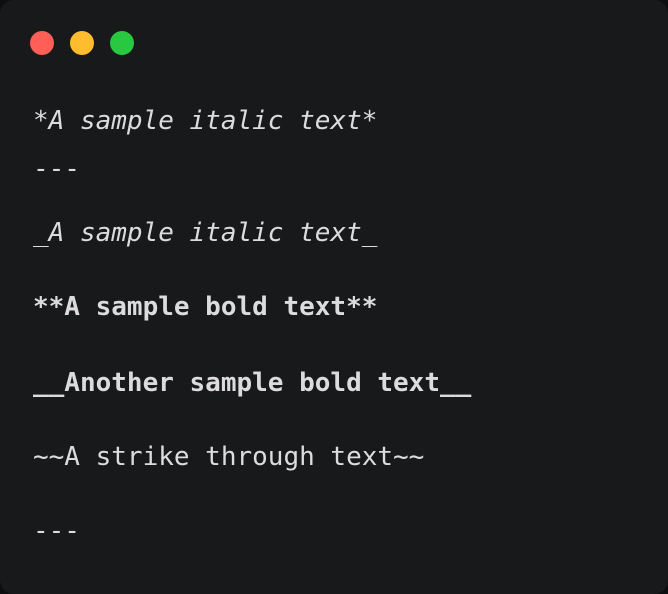  What do you see at coordinates (205, 233) in the screenshot?
I see `code-line-italic-underscore: _A sample italic text_` at bounding box center [205, 233].